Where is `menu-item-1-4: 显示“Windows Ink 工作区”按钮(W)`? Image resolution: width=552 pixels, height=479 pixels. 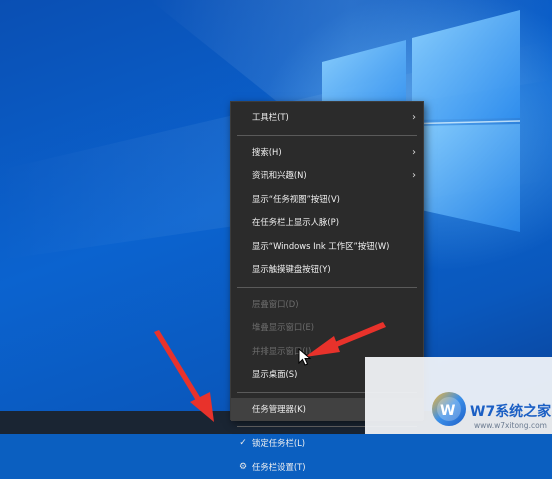
menu-item-1-4: 显示“Windows Ink 工作区”按钮(W) is located at coordinates (327, 247).